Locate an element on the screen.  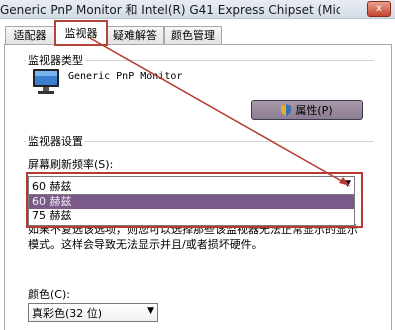
colors-label: 颜色(C): is located at coordinates (49, 294).